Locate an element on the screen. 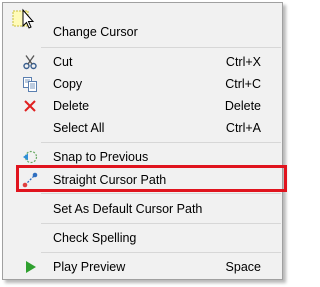 Image resolution: width=320 pixels, height=287 pixels. menu-item-label: Select All is located at coordinates (79, 128).